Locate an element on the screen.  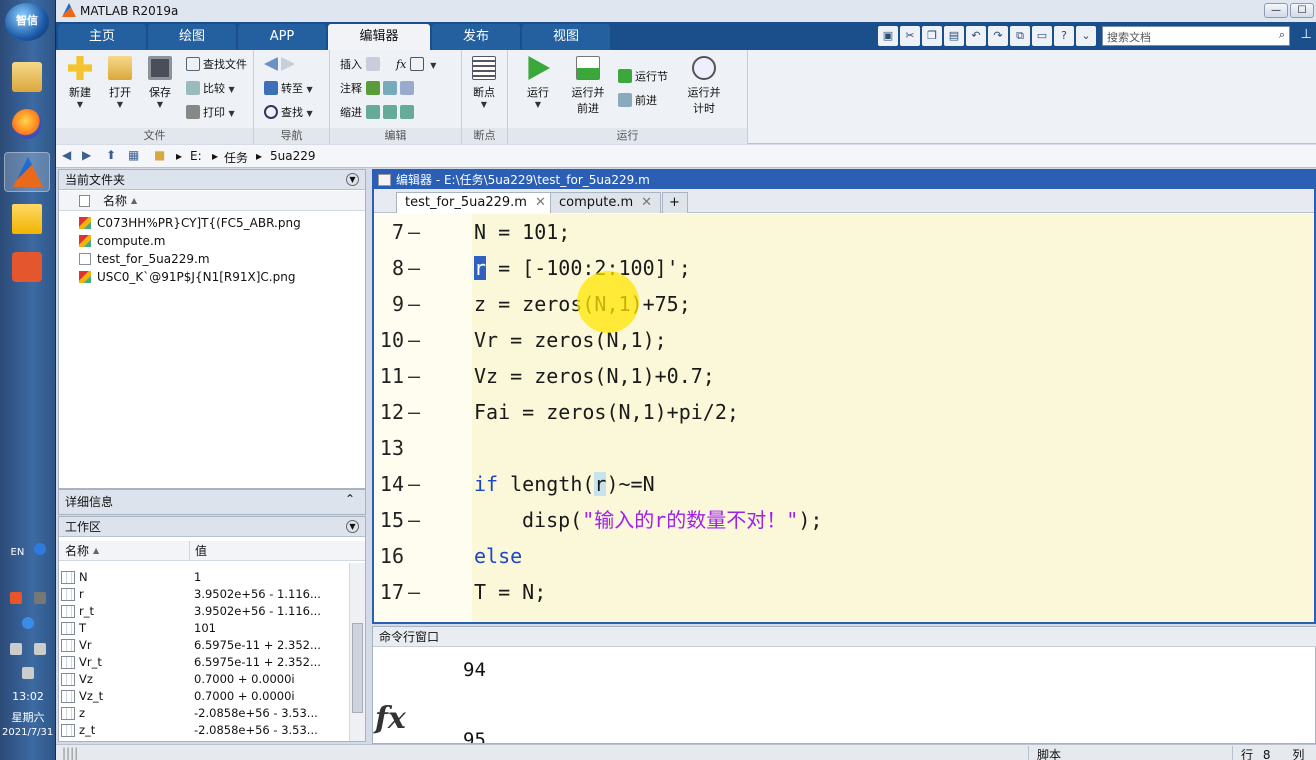
increase-indent-icon is located at coordinates (389, 112).